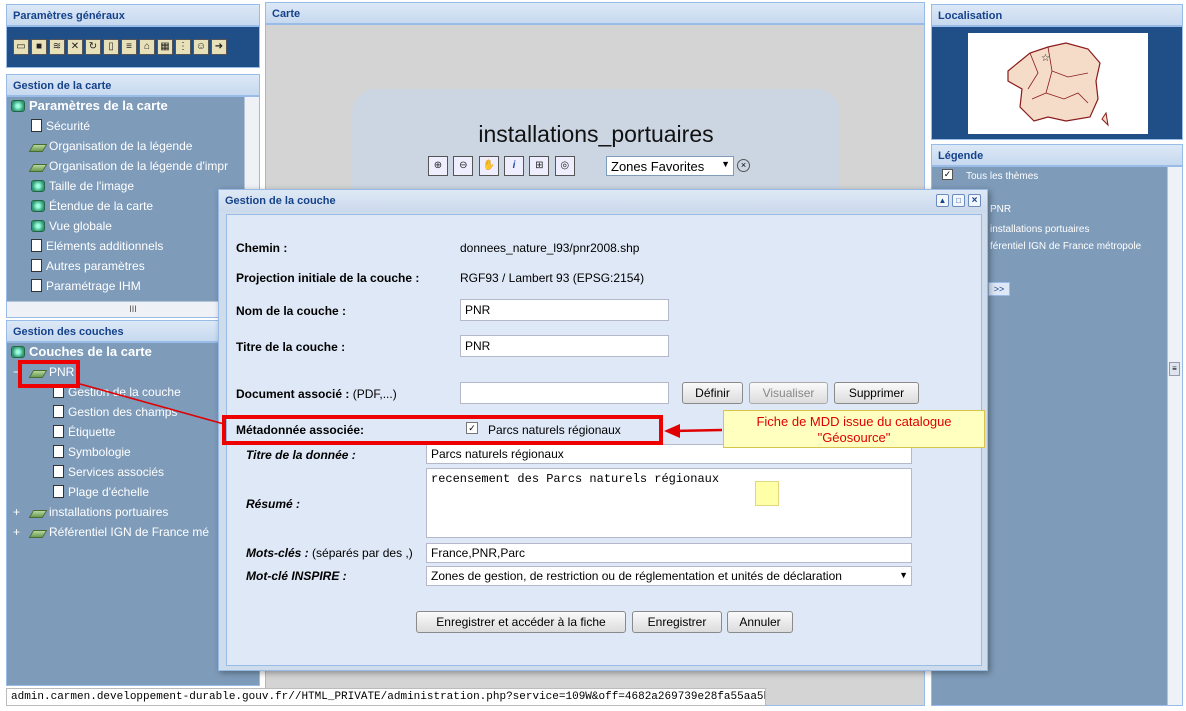 This screenshot has width=1186, height=711. Describe the element at coordinates (672, 431) in the screenshot. I see `arrow-head-icon` at that location.